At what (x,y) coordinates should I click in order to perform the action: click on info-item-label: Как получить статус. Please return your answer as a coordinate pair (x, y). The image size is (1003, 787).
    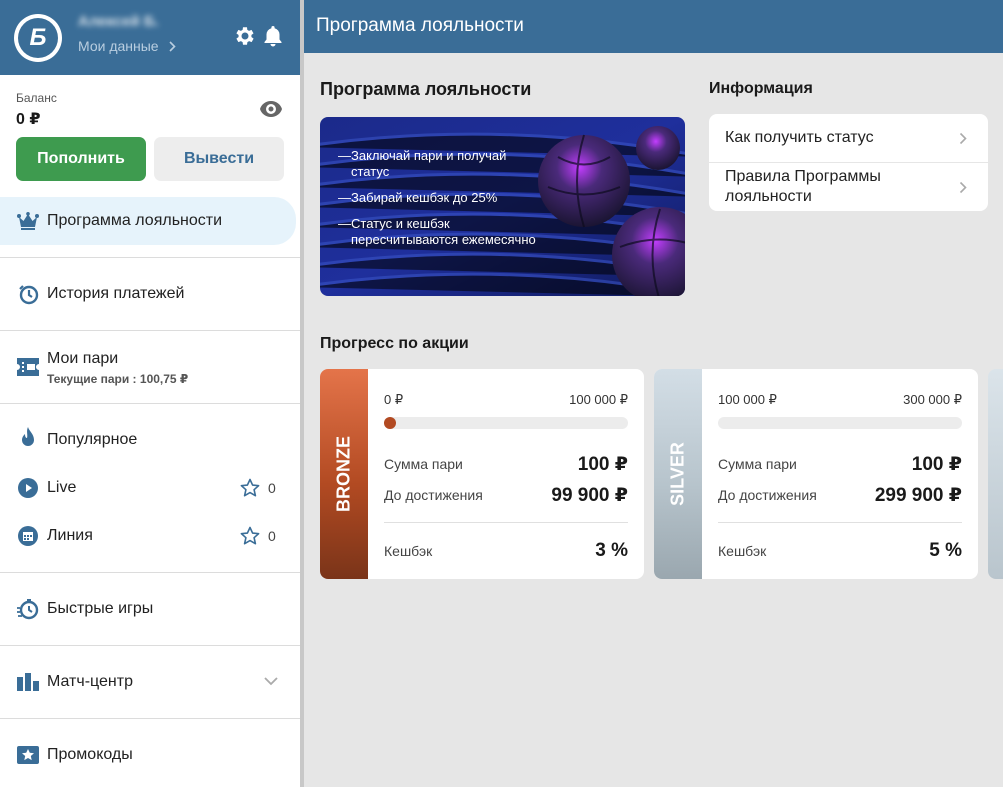
    Looking at the image, I should click on (799, 137).